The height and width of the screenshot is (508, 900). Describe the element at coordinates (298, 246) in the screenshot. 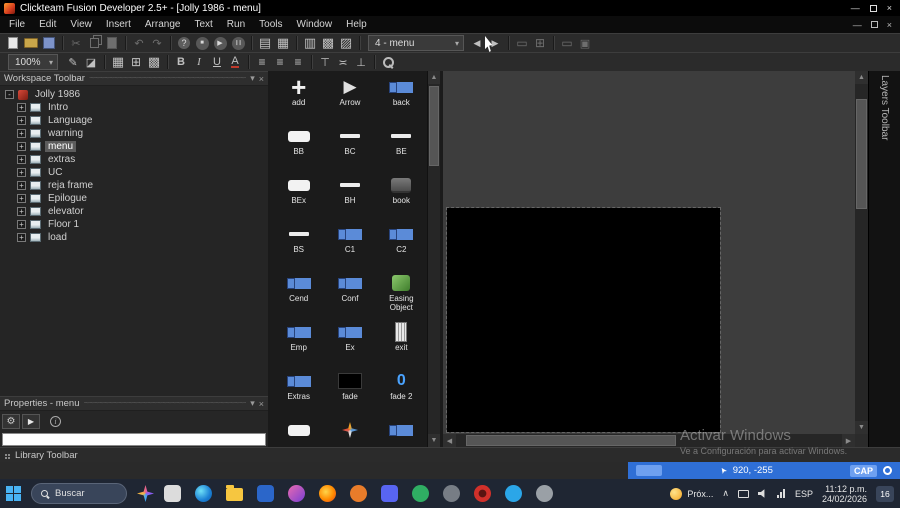

I see `library-object: BS` at that location.